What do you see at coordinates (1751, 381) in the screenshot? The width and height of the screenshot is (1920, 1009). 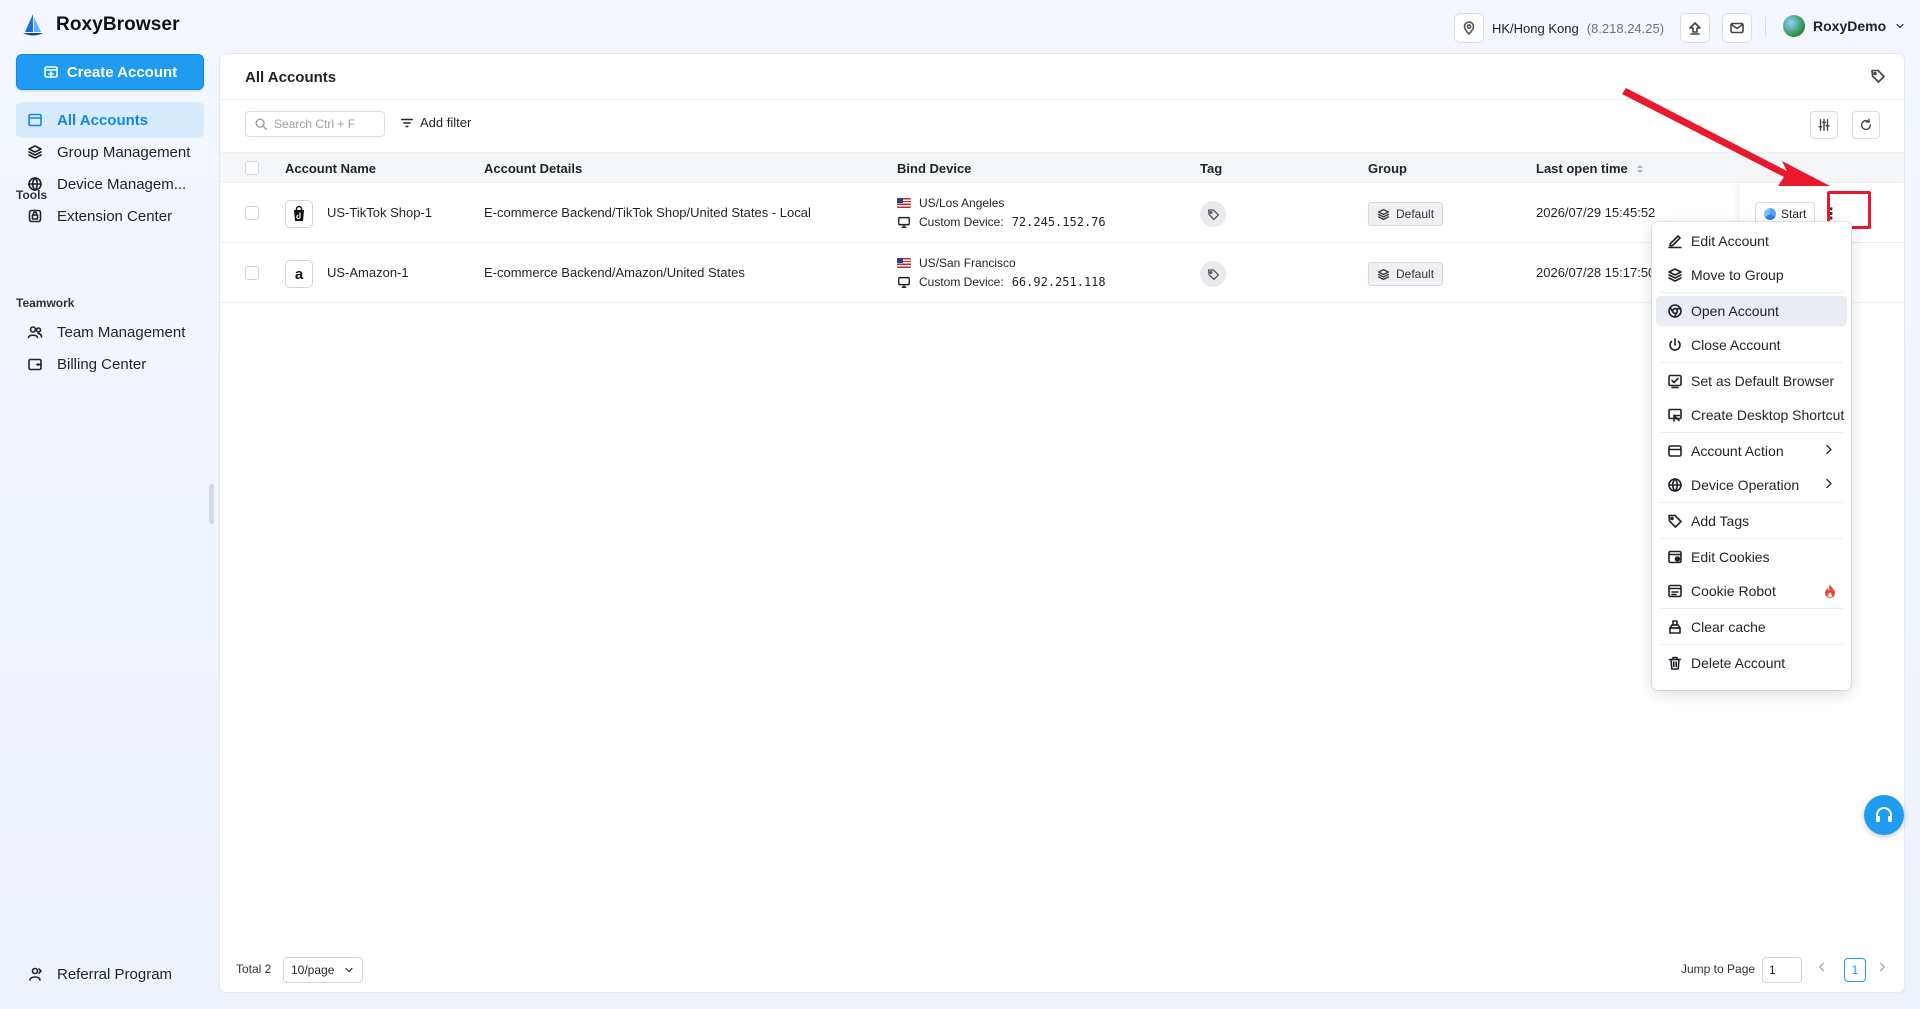 I see `menu-item-set-default-browser: Set as Default Browser` at bounding box center [1751, 381].